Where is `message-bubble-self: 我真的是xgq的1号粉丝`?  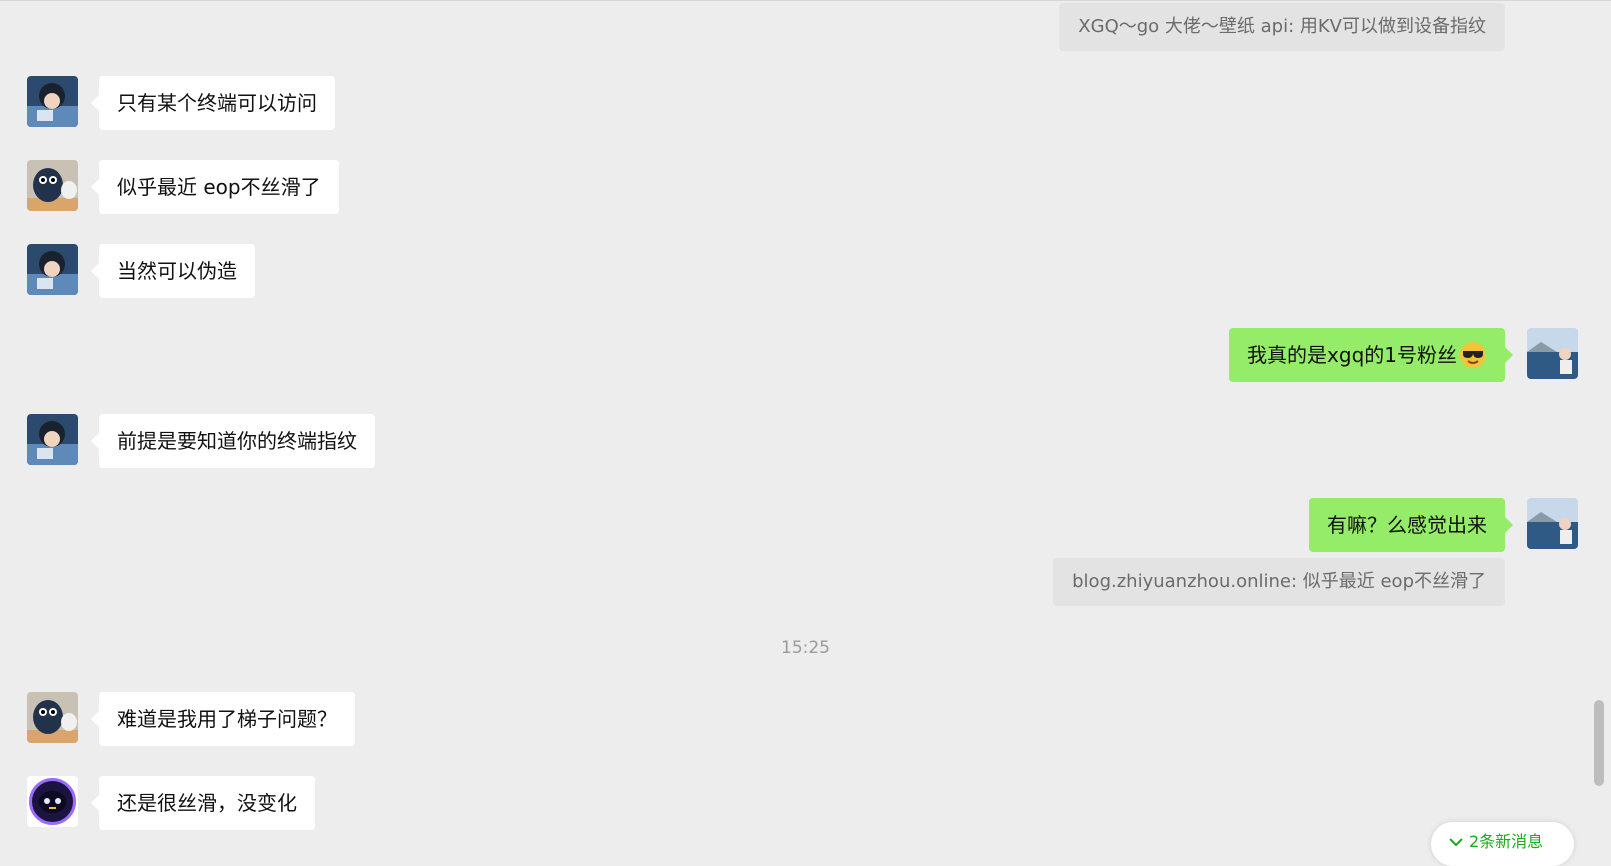
message-bubble-self: 我真的是xgq的1号粉丝 is located at coordinates (1371, 355).